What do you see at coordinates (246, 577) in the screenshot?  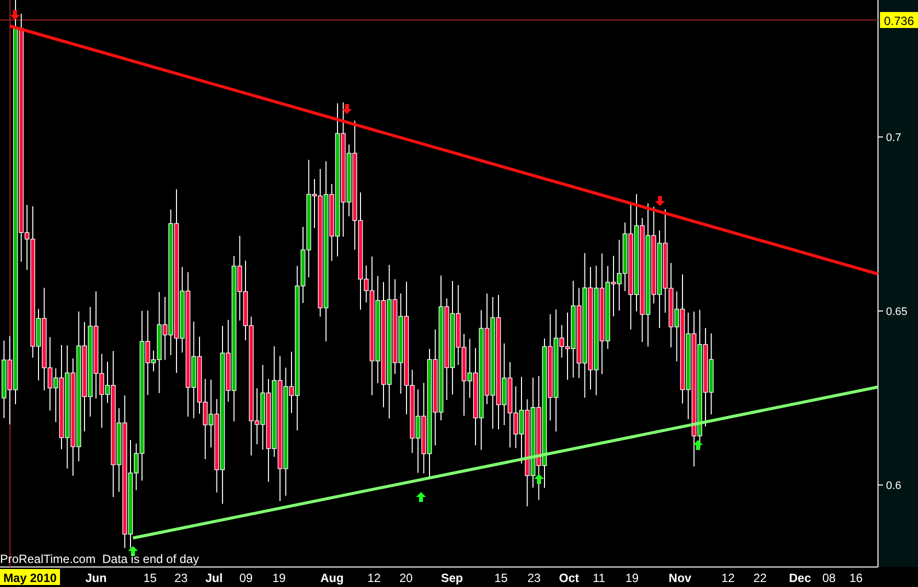 I see `x-axis-label: 09` at bounding box center [246, 577].